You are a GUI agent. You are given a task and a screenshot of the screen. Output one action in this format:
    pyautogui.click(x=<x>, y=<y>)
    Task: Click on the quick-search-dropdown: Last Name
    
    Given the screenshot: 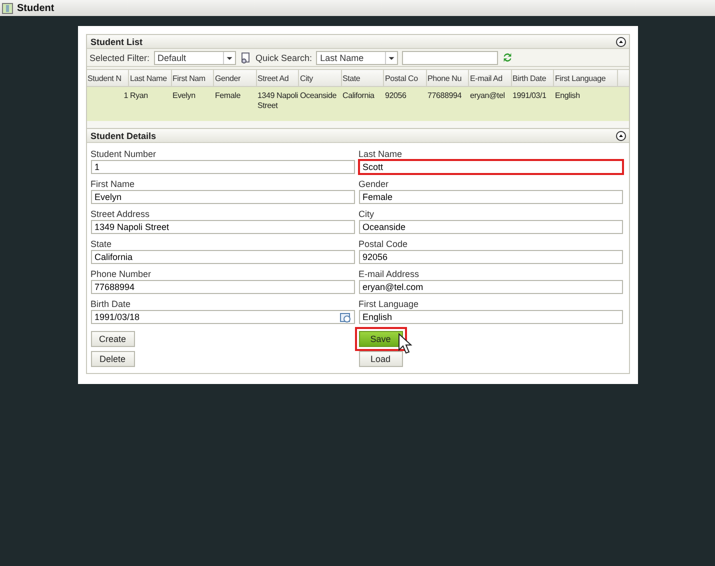 What is the action you would take?
    pyautogui.click(x=357, y=57)
    